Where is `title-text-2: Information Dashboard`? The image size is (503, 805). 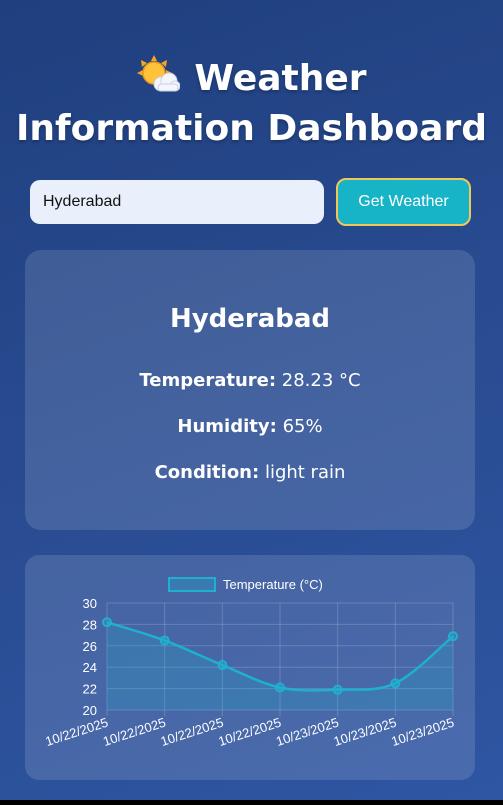 title-text-2: Information Dashboard is located at coordinates (251, 128).